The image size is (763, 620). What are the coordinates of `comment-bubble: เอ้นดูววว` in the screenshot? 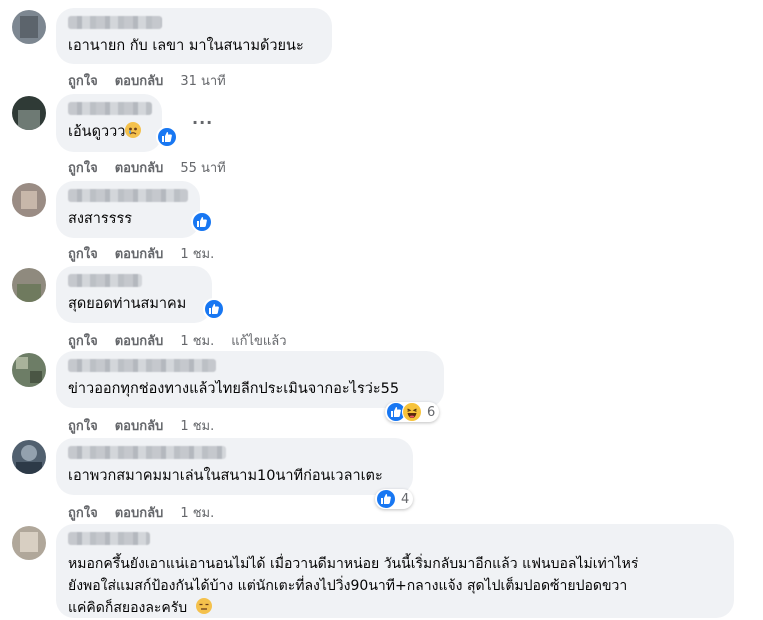 It's located at (109, 123).